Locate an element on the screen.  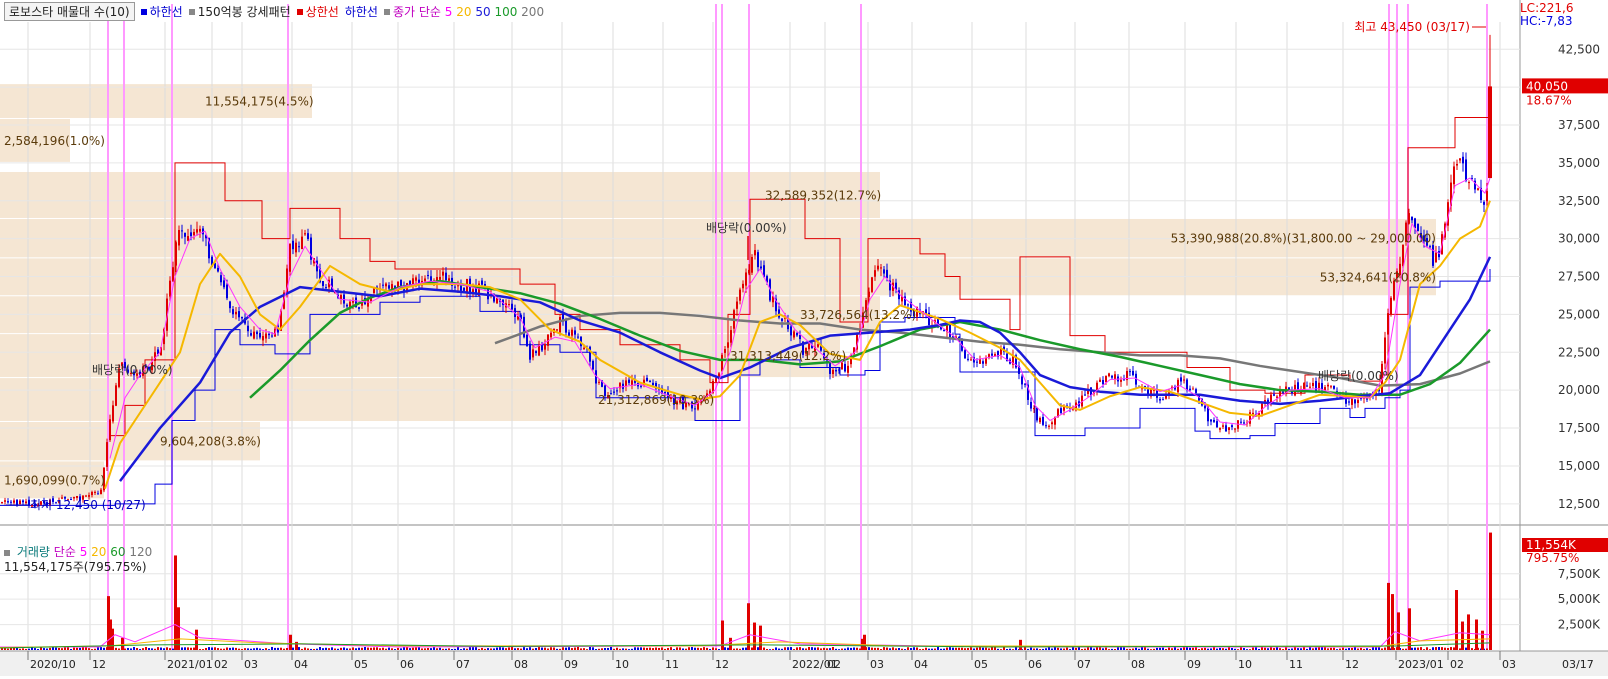
legend-lower-line-1: 하한선 is located at coordinates (161, 11).